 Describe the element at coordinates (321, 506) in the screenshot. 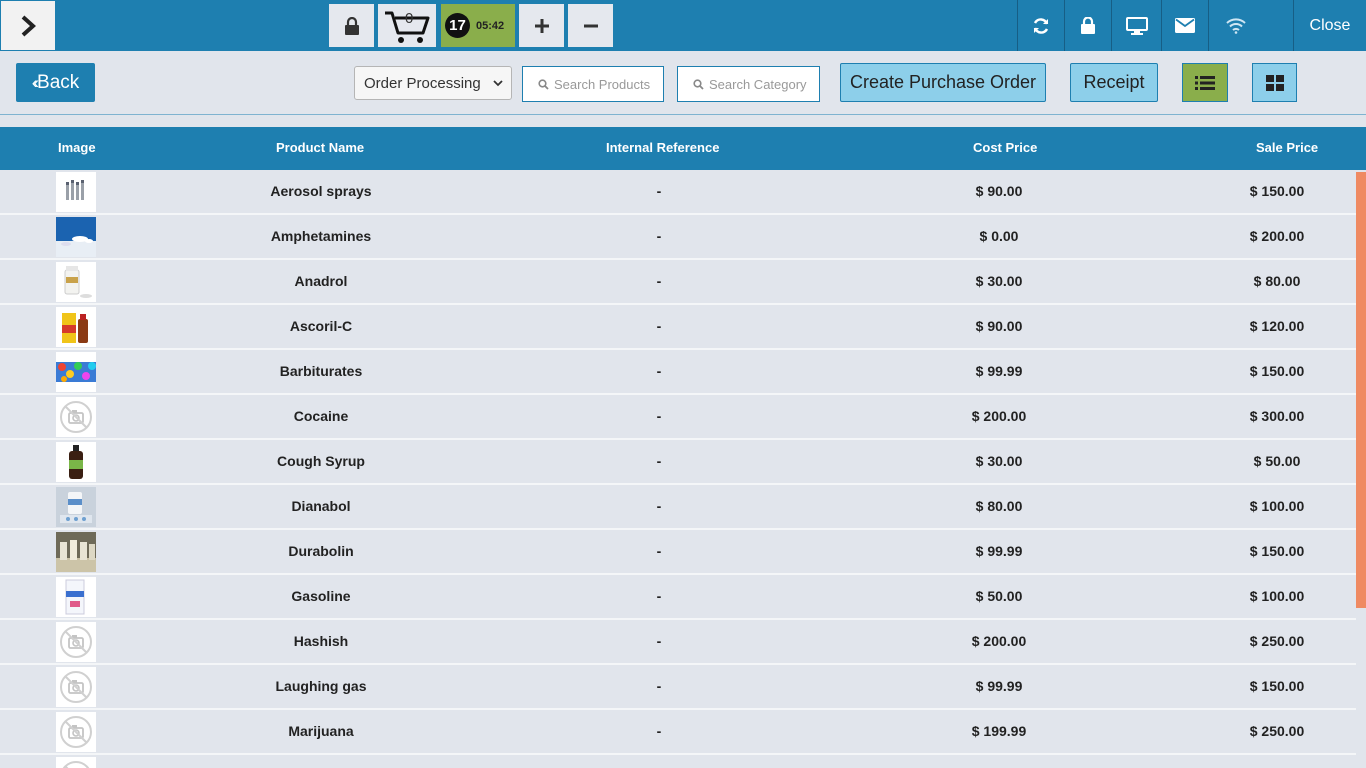

I see `product-name-cell: Dianabol` at that location.